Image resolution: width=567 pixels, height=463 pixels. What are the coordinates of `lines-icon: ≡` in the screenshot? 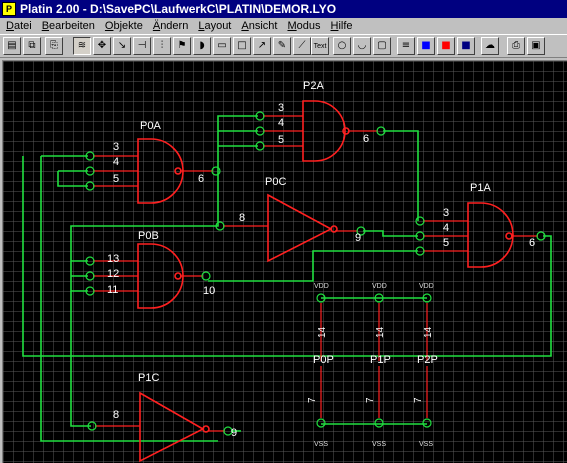 It's located at (406, 45).